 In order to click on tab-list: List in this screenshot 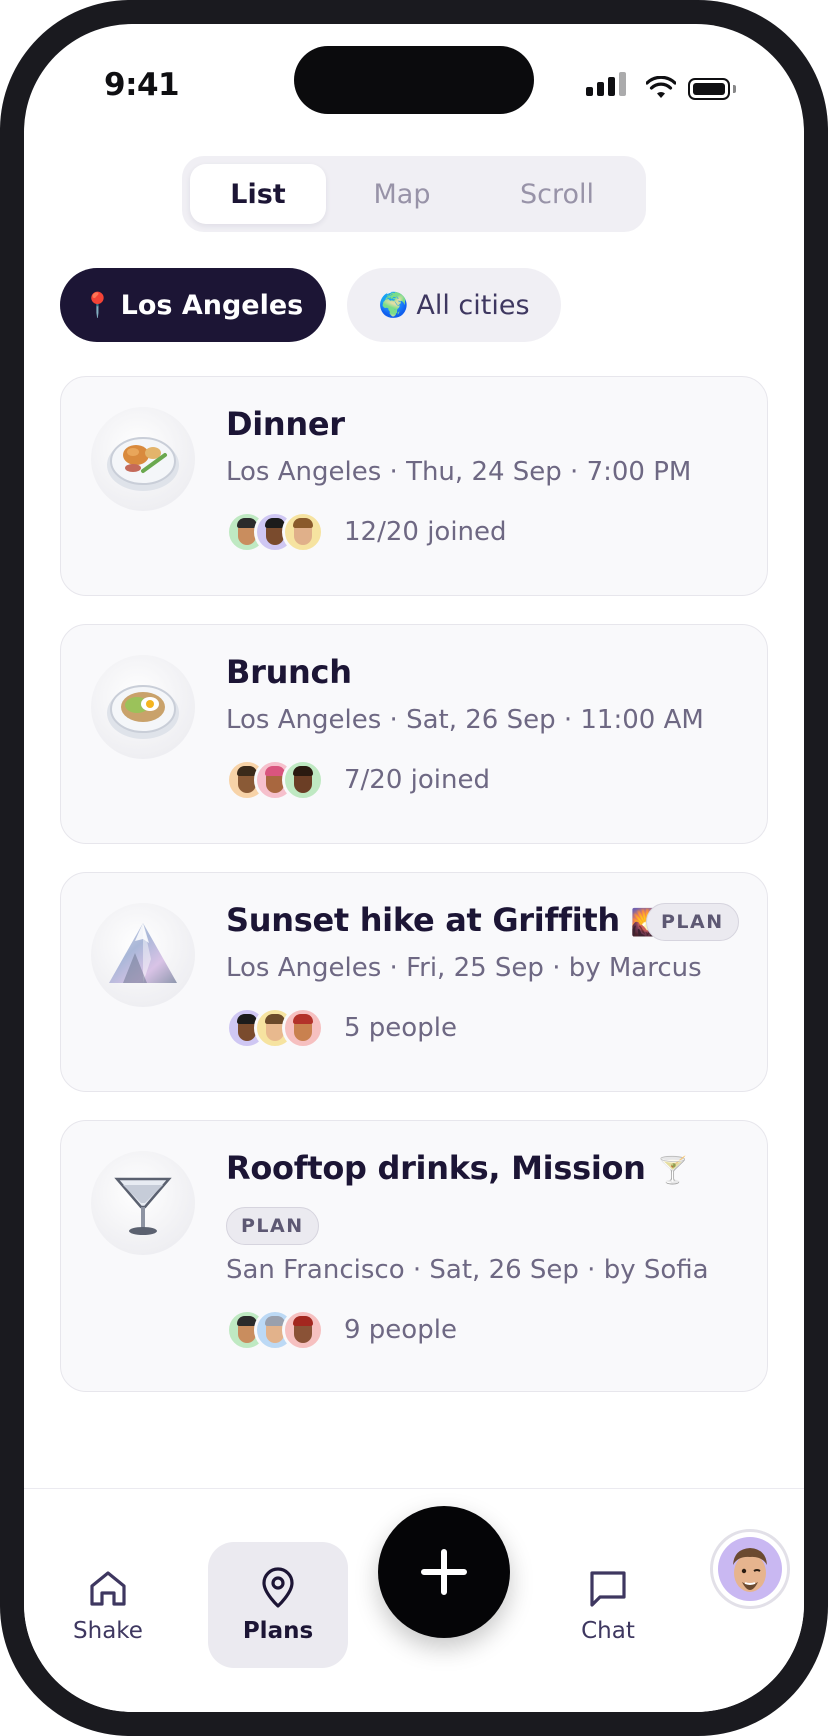, I will do `click(258, 194)`.